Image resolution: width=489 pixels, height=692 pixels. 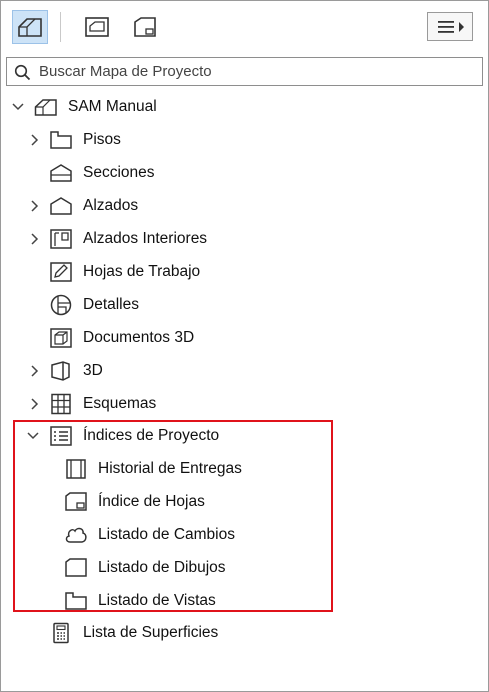 What do you see at coordinates (61, 272) in the screenshot?
I see `worksheet-icon` at bounding box center [61, 272].